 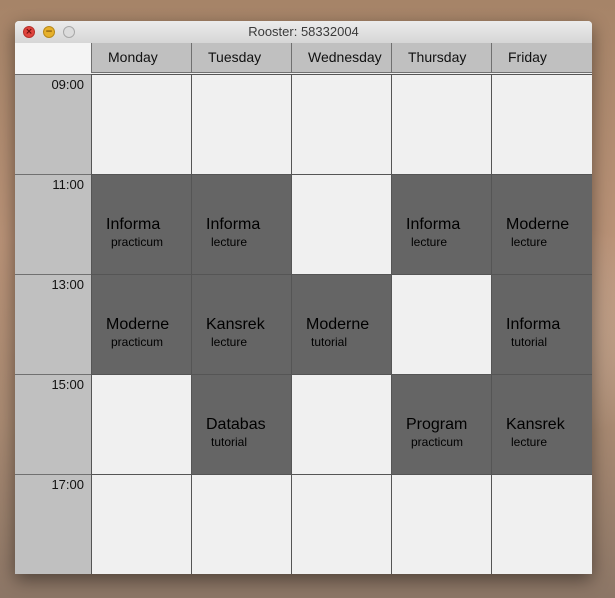 I want to click on course-name: Databas, so click(x=236, y=424).